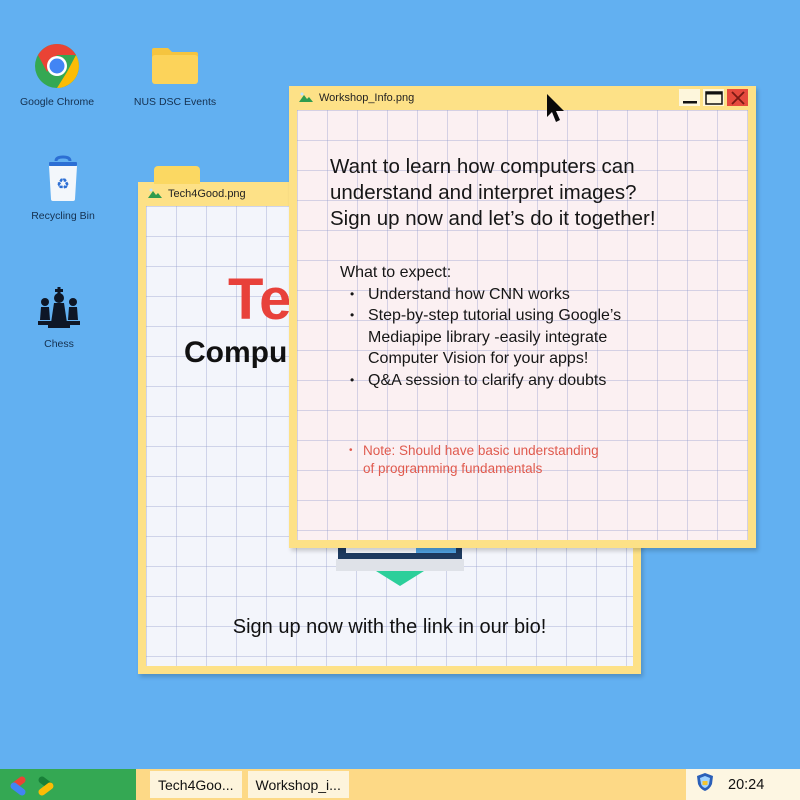 The image size is (800, 800). I want to click on desktop-icon-nus-dsc-events: NUS DSC Events, so click(175, 74).